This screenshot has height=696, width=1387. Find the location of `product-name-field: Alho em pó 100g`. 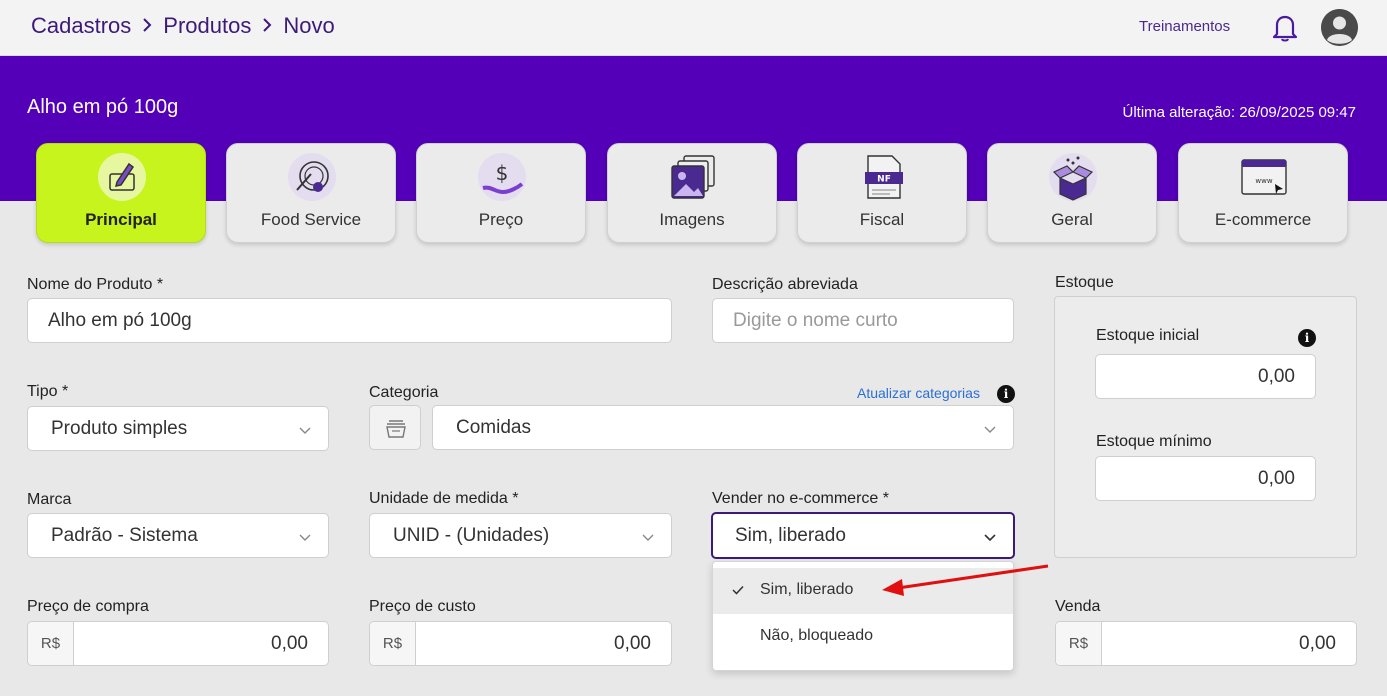

product-name-field: Alho em pó 100g is located at coordinates (349, 320).